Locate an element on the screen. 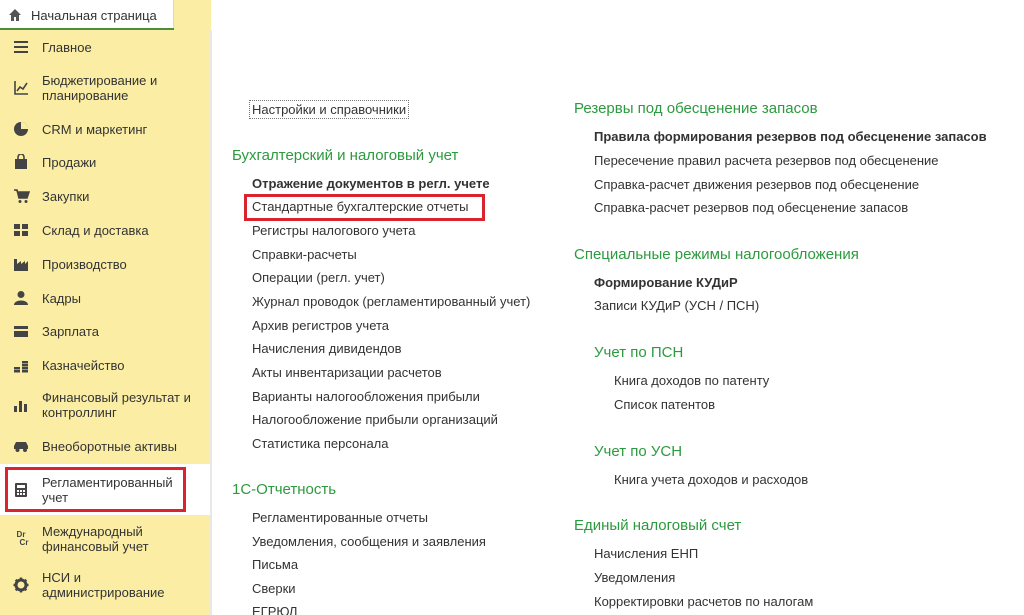  cr-label: Cr is located at coordinates (24, 542).